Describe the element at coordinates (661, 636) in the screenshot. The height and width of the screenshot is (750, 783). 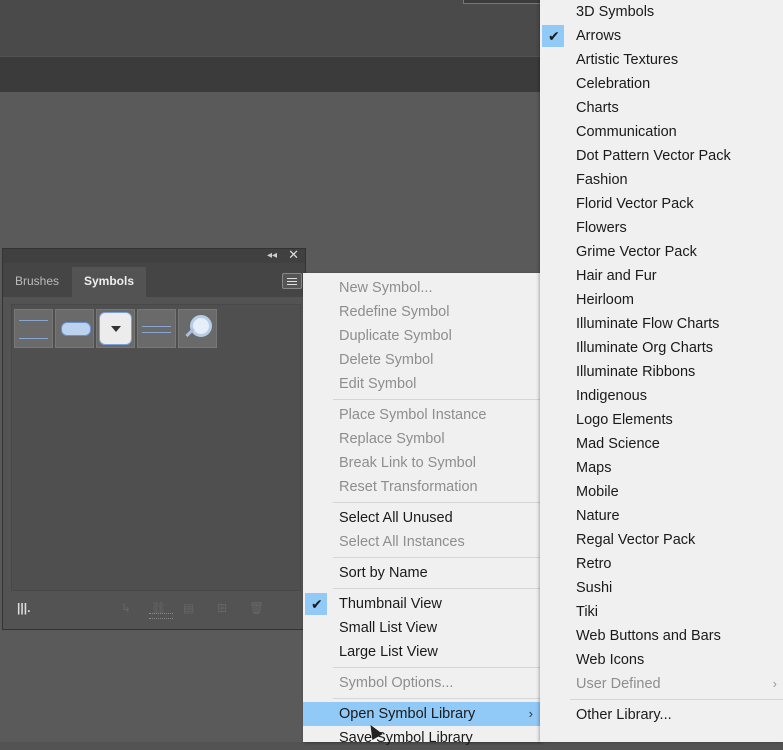
I see `library-item: Web Buttons and Bars` at that location.